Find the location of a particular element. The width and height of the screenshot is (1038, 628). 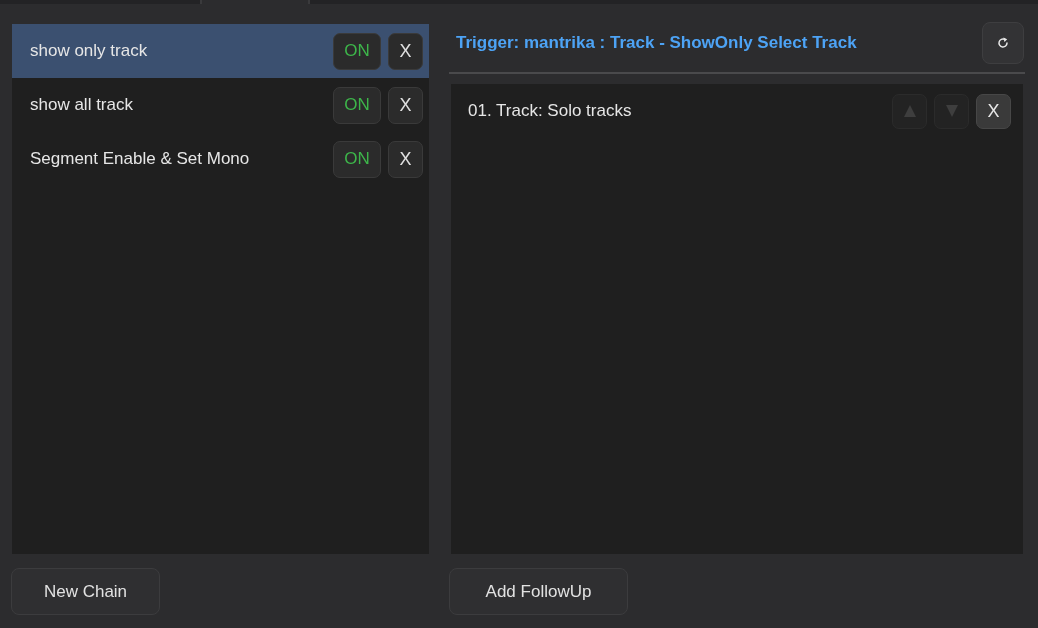

refresh-icon is located at coordinates (1003, 43).